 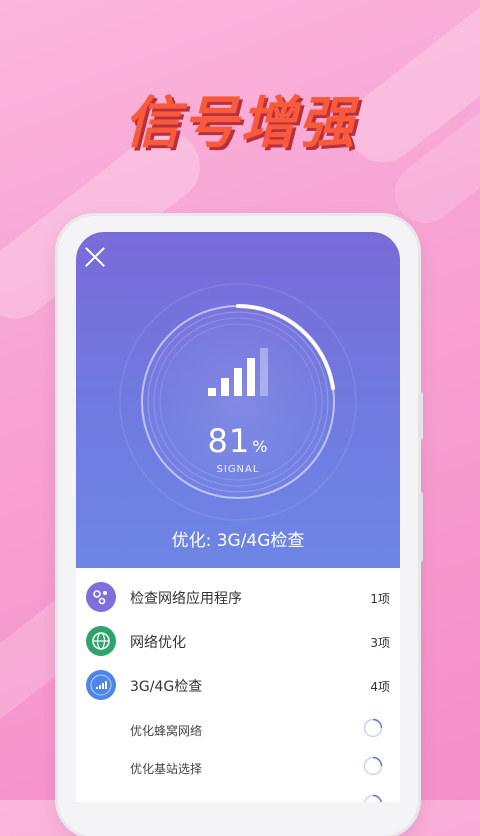 I want to click on optimization-status: 优化: 3G/4G检查, so click(x=238, y=541).